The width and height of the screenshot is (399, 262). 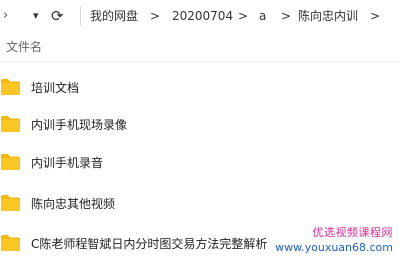 I want to click on list-item: 内训手机录音, so click(x=199, y=163).